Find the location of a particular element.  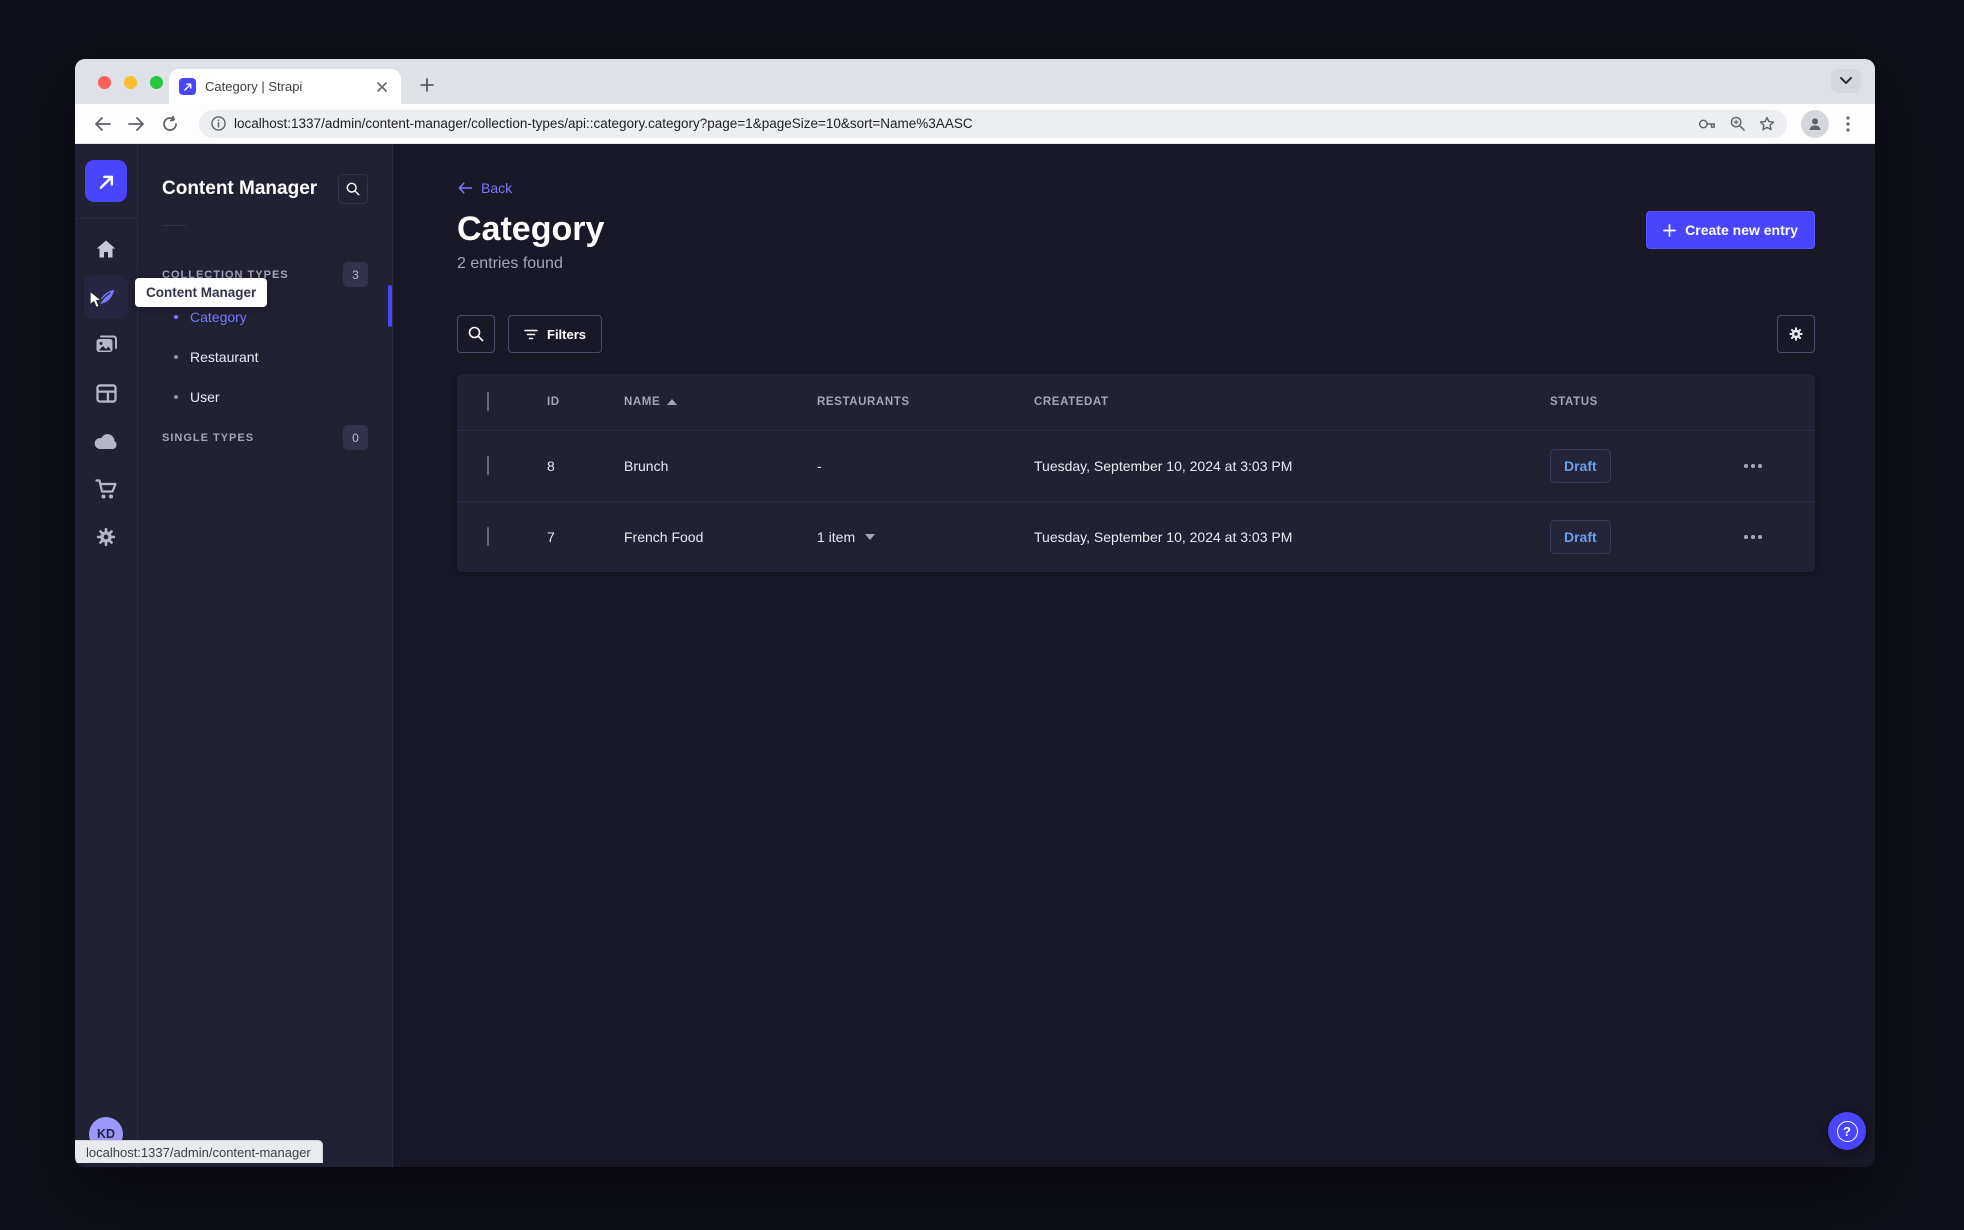

status-bar-link-preview: localhost:1337/admin/content-manager is located at coordinates (199, 1151).